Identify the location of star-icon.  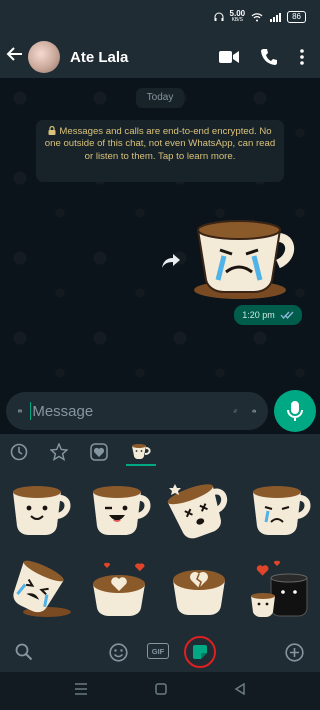
(59, 452).